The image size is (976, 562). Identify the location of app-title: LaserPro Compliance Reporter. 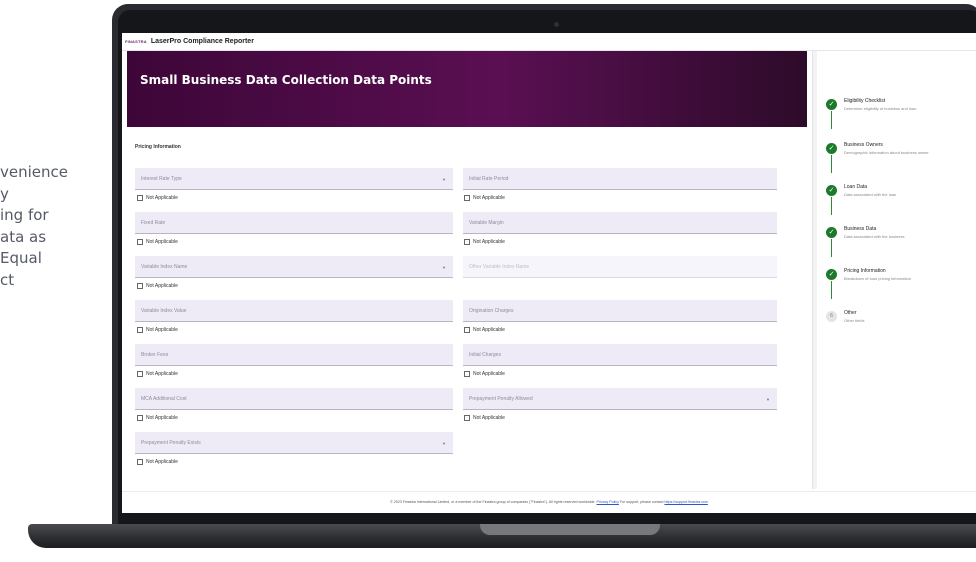
(202, 41).